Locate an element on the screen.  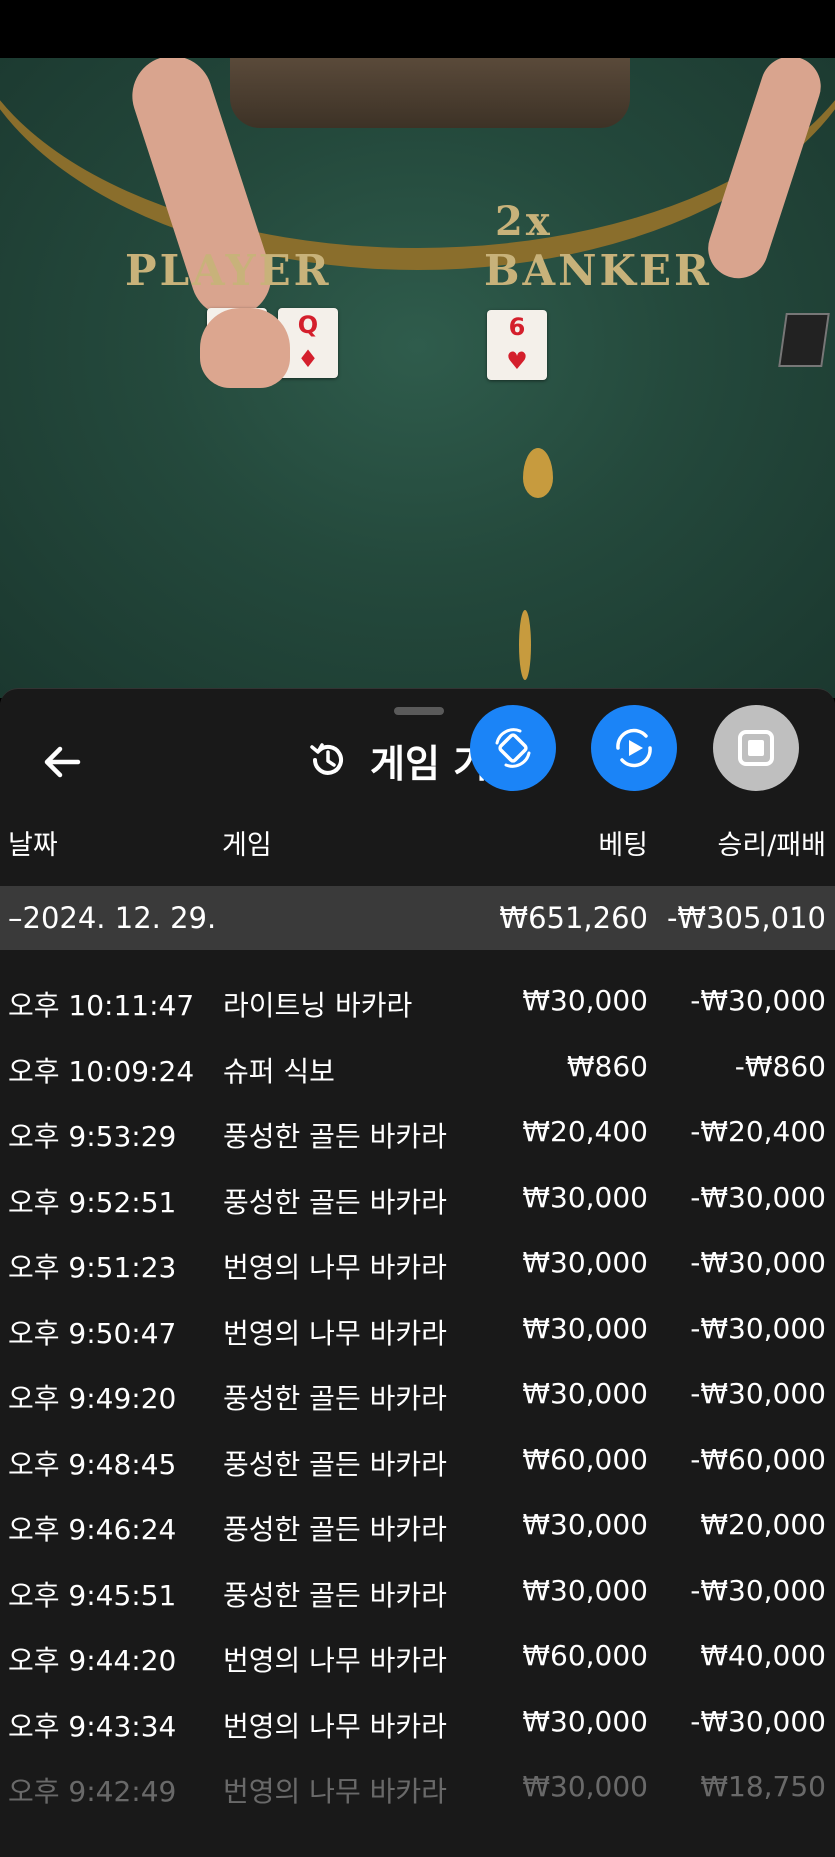
column-header-game: 게임 is located at coordinates (247, 845).